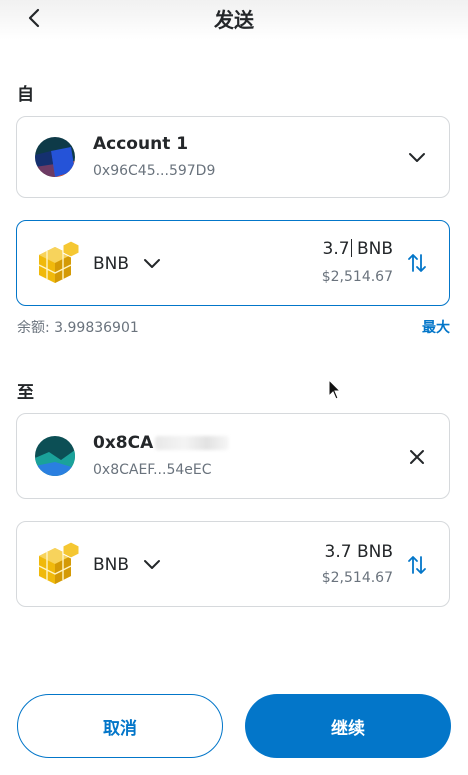  Describe the element at coordinates (233, 263) in the screenshot. I see `send-amount-card: BNB 3.7 BNB $2,514.67` at that location.